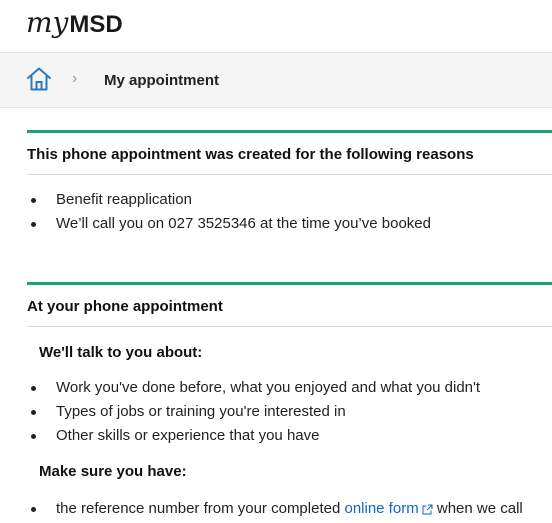 The image size is (552, 523). What do you see at coordinates (427, 509) in the screenshot?
I see `external-link-icon` at bounding box center [427, 509].